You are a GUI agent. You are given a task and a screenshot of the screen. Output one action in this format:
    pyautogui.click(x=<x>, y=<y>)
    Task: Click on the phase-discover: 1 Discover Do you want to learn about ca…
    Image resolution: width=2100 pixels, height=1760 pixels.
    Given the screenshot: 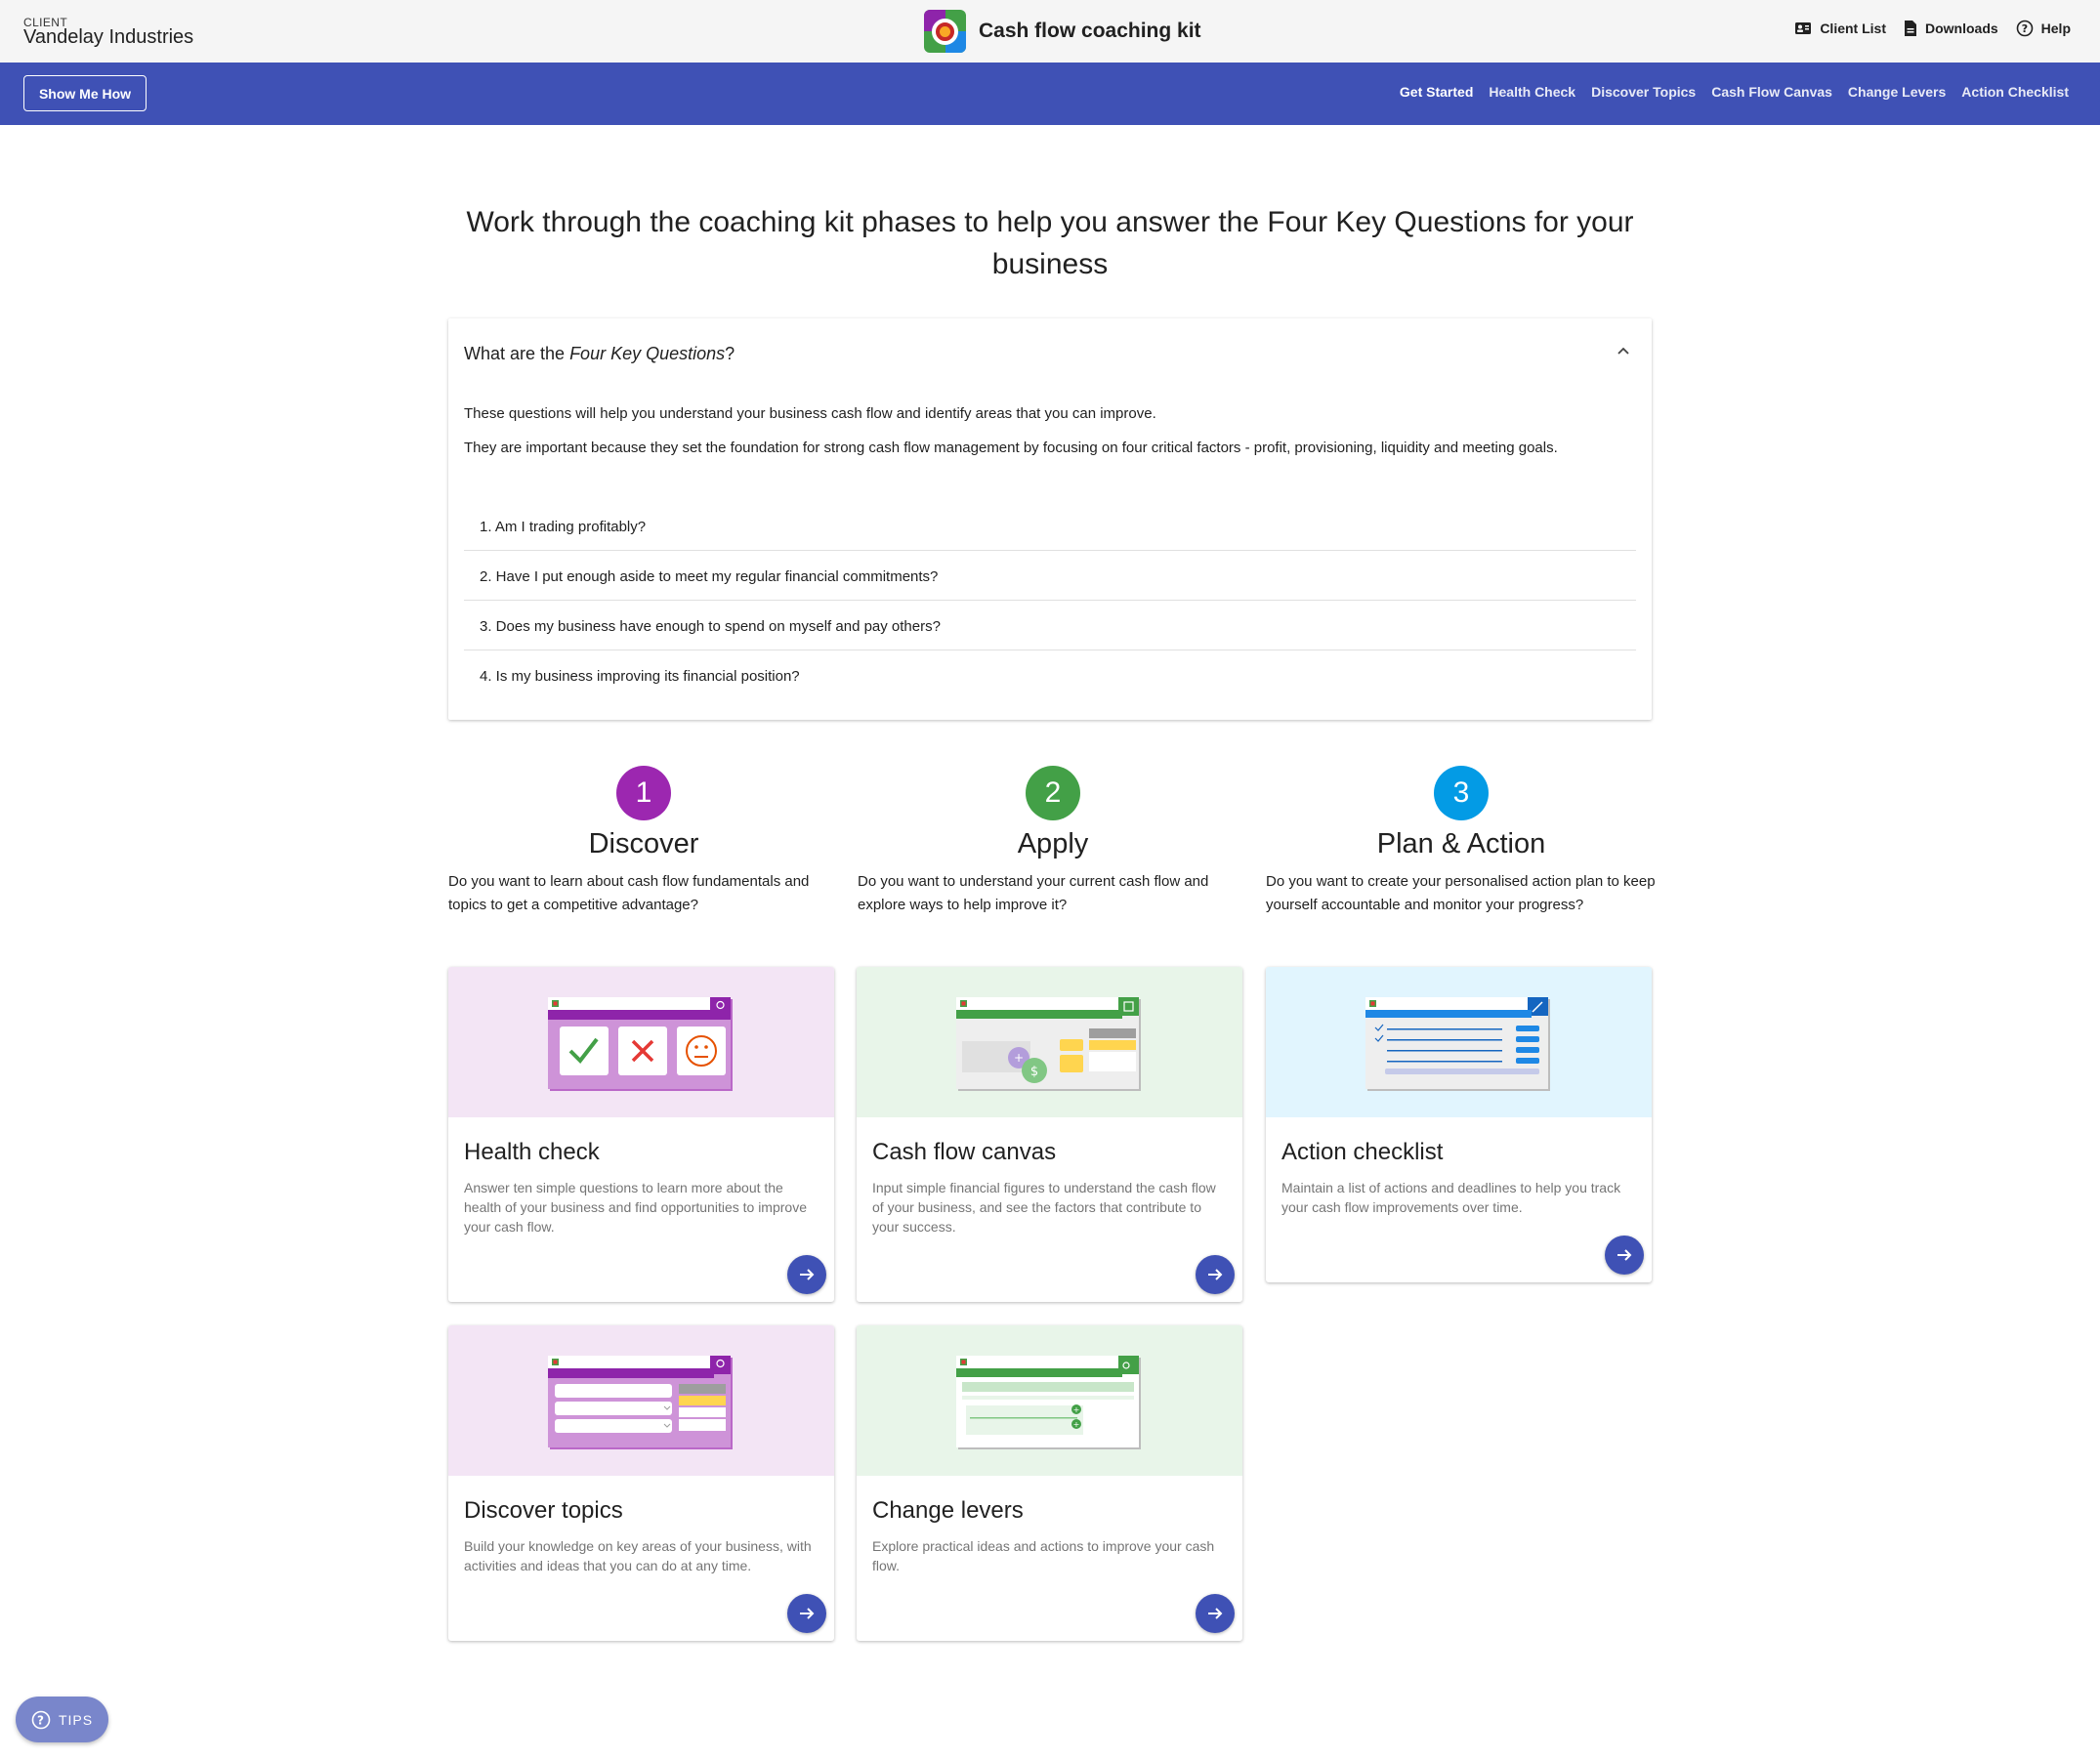 What is the action you would take?
    pyautogui.click(x=643, y=841)
    